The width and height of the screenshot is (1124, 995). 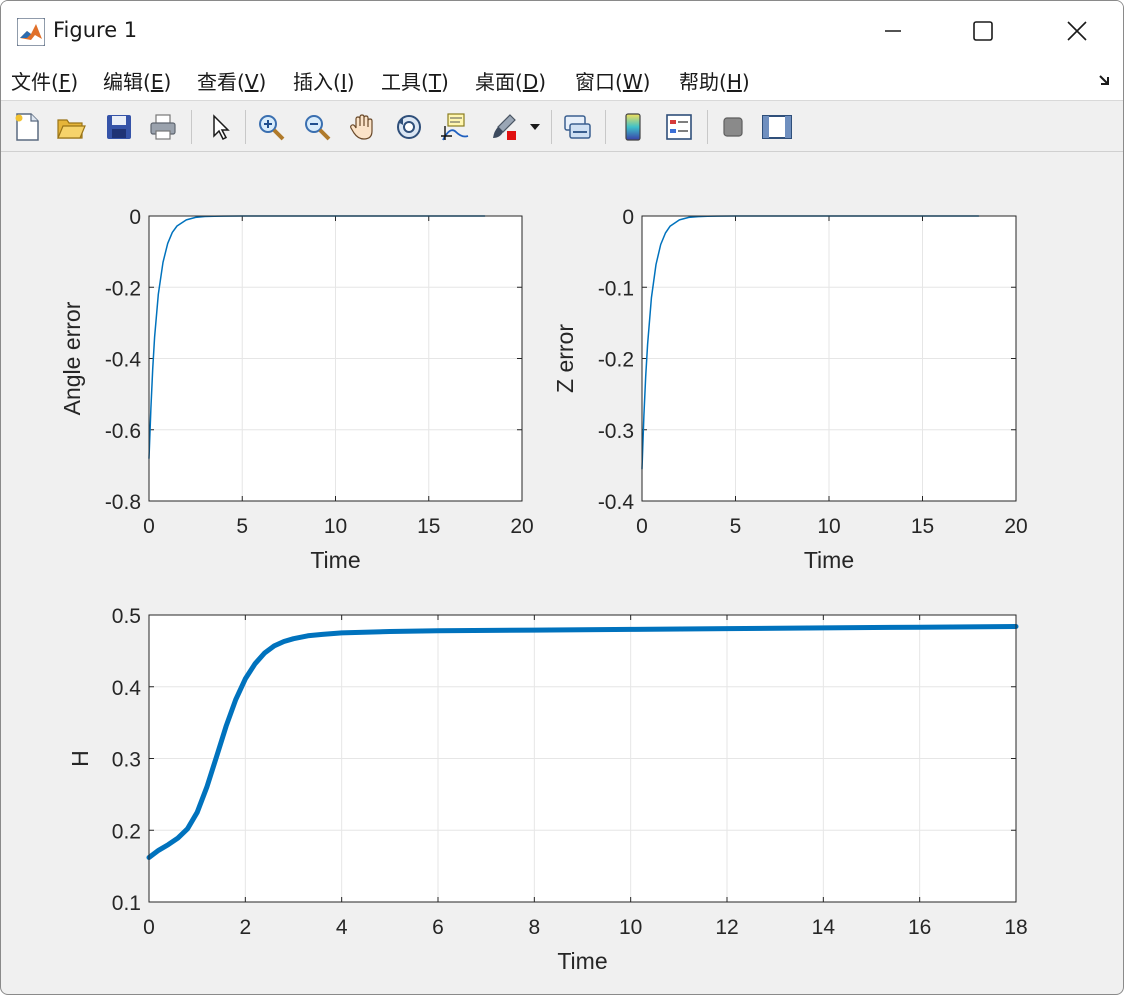 What do you see at coordinates (342, 927) in the screenshot?
I see `x-tick-label: 4` at bounding box center [342, 927].